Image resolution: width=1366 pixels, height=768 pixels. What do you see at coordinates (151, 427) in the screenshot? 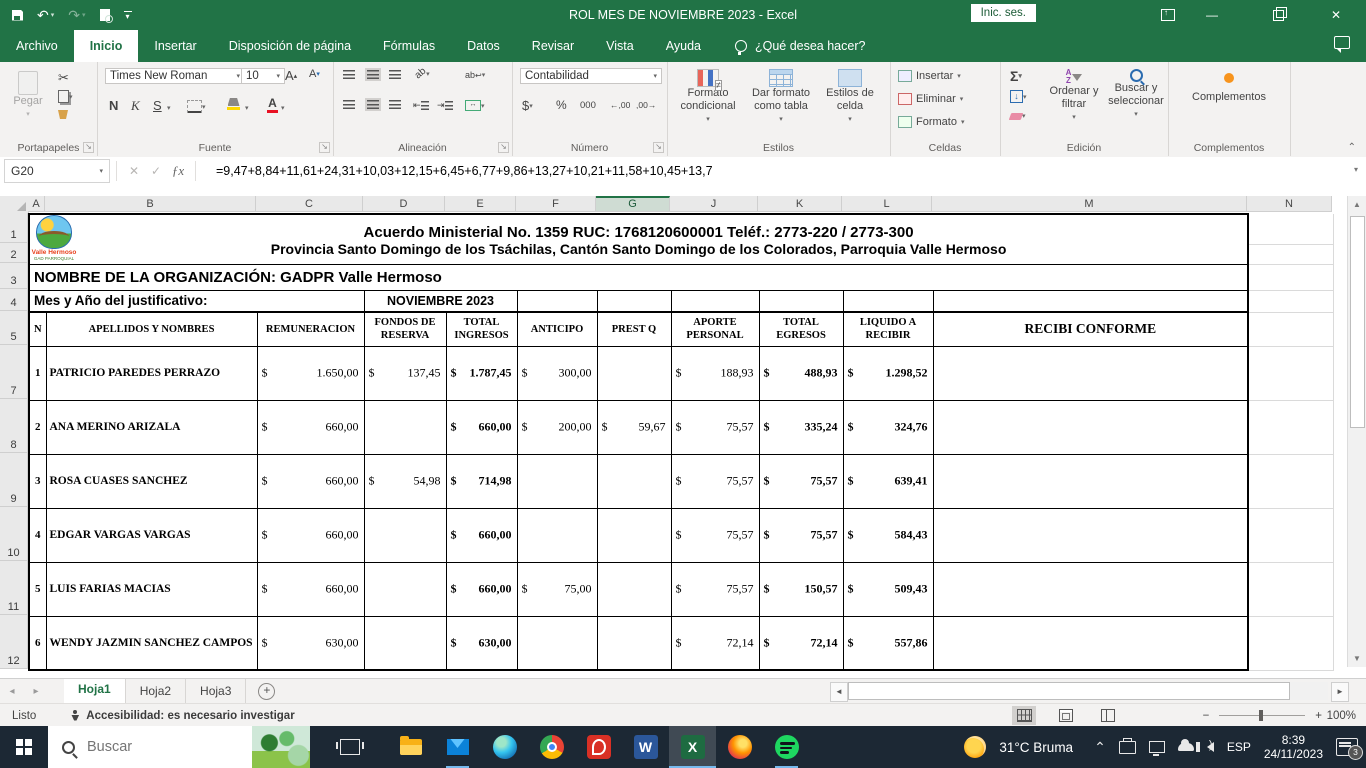
I see `cell-name: ANA MERINO ARIZALA` at bounding box center [151, 427].